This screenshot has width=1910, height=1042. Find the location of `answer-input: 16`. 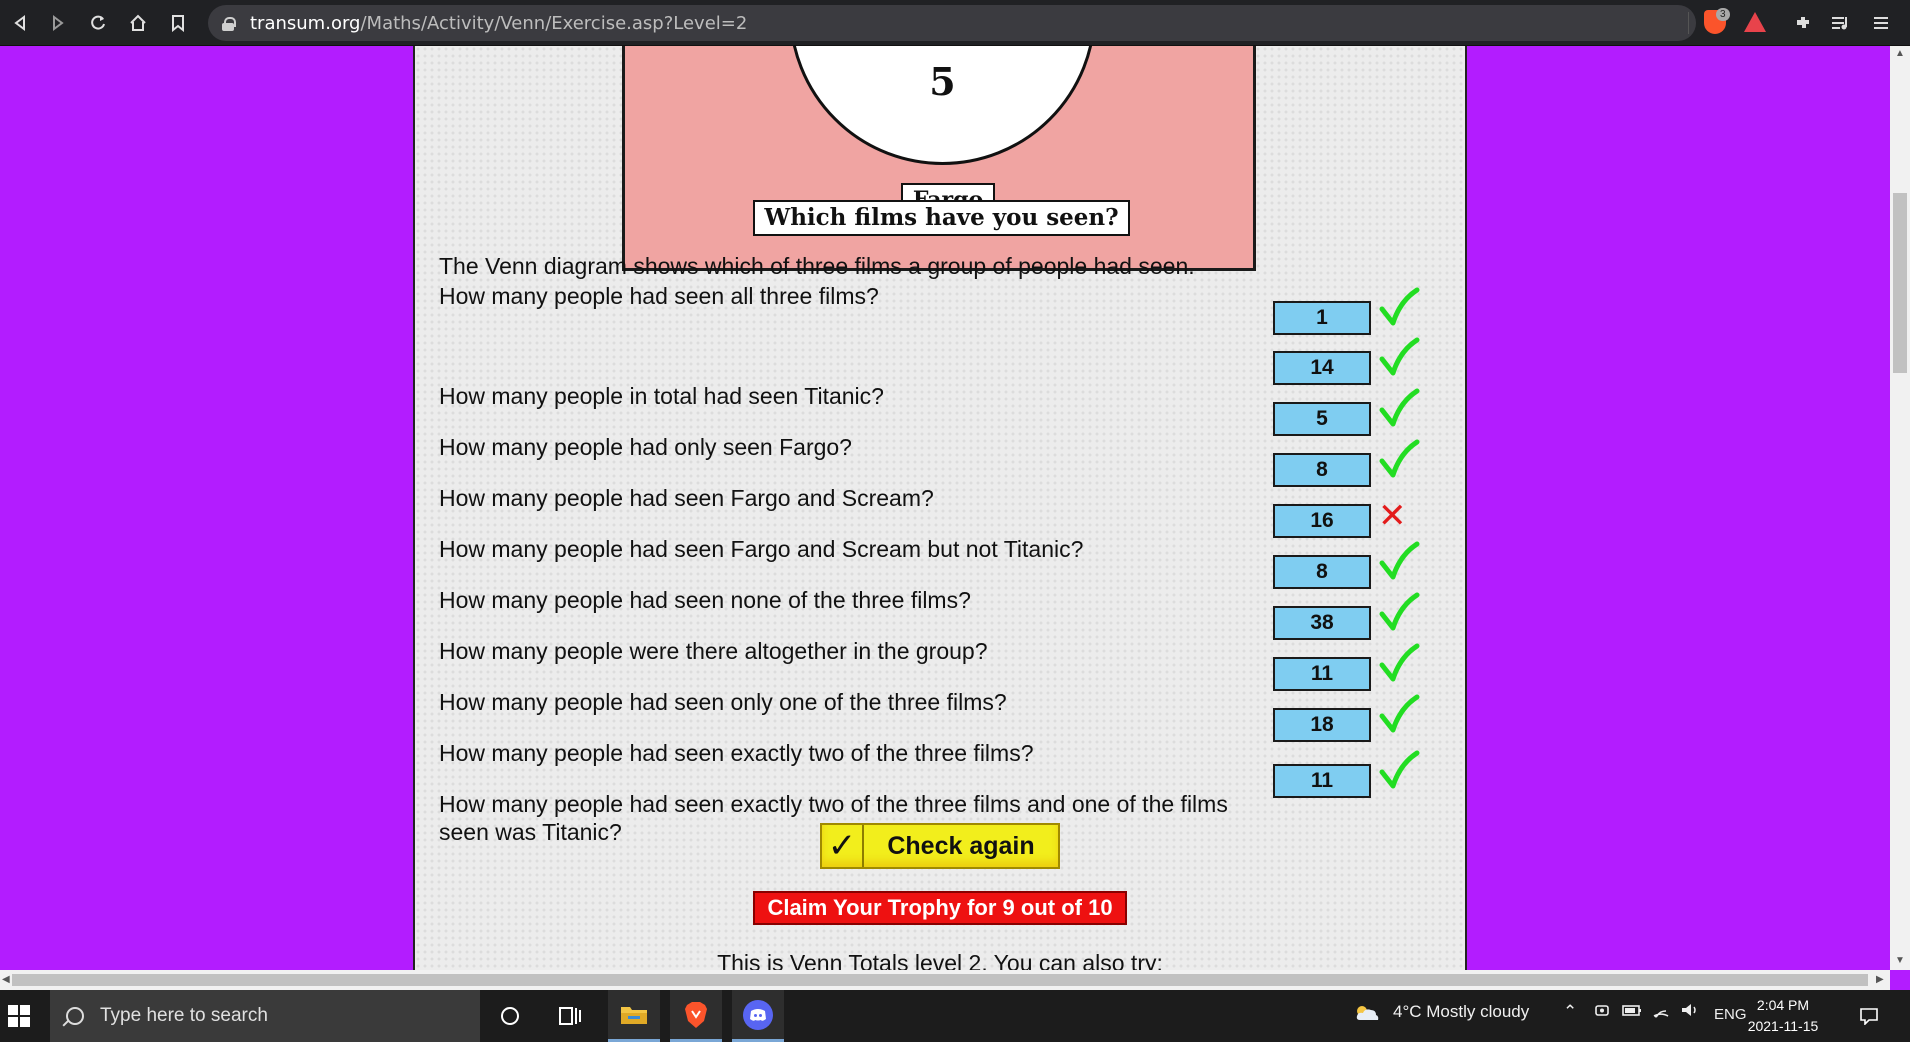

answer-input: 16 is located at coordinates (1322, 521).